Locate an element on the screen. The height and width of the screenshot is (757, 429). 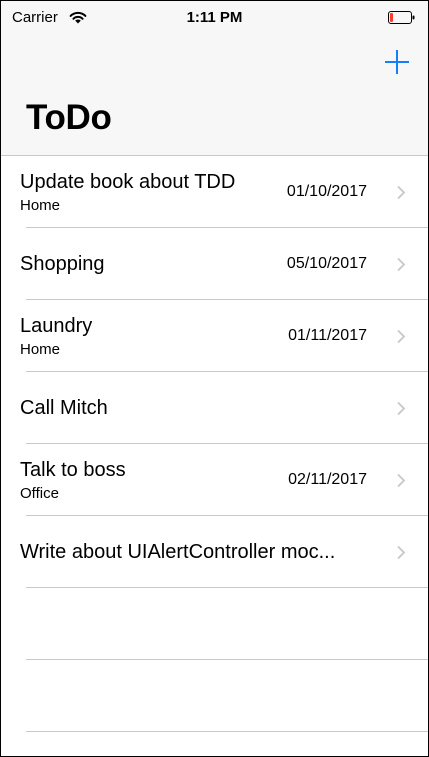
todo-row-laundry: Laundry Home 01/11/2017 is located at coordinates (214, 336).